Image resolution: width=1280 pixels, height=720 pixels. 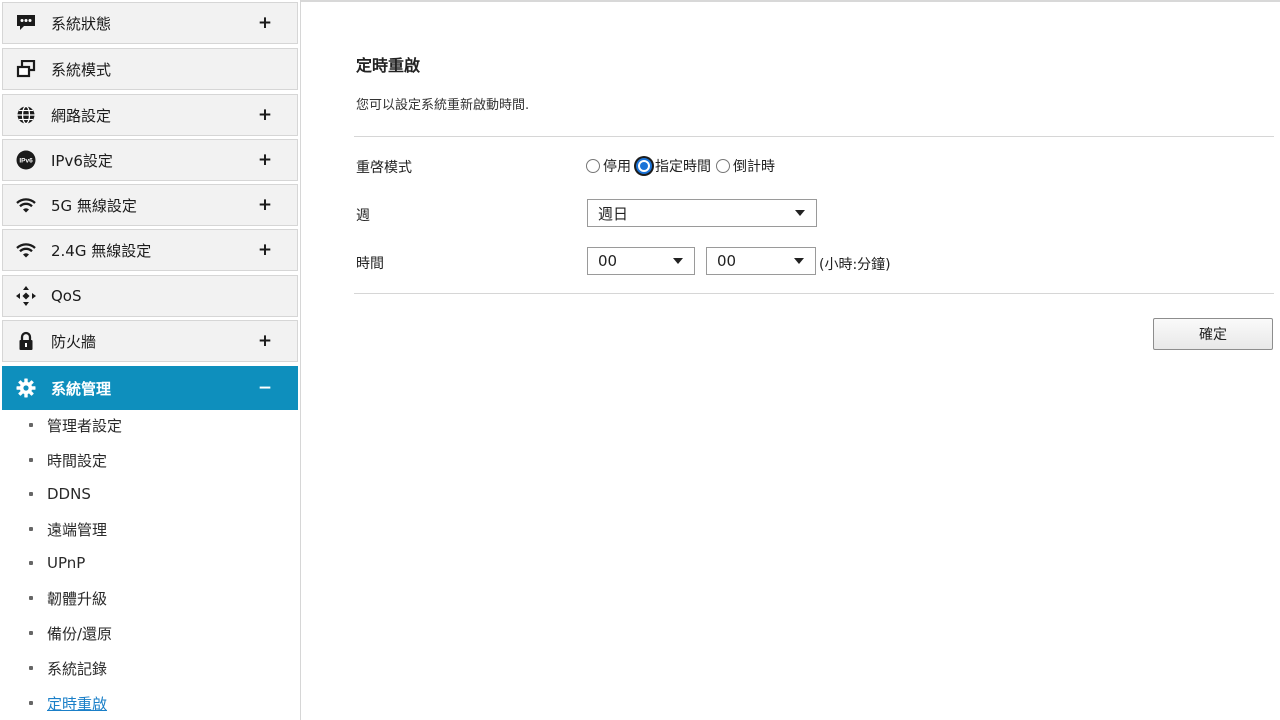 I want to click on ipv6-icon: IPv6, so click(x=26, y=160).